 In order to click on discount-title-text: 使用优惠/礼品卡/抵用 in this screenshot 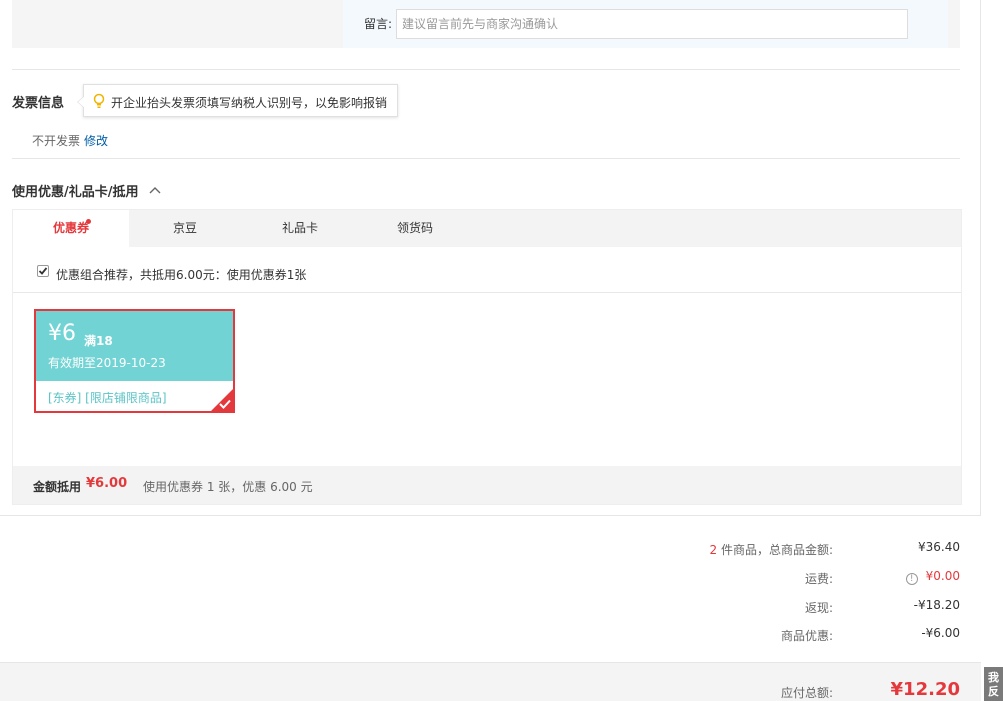, I will do `click(75, 192)`.